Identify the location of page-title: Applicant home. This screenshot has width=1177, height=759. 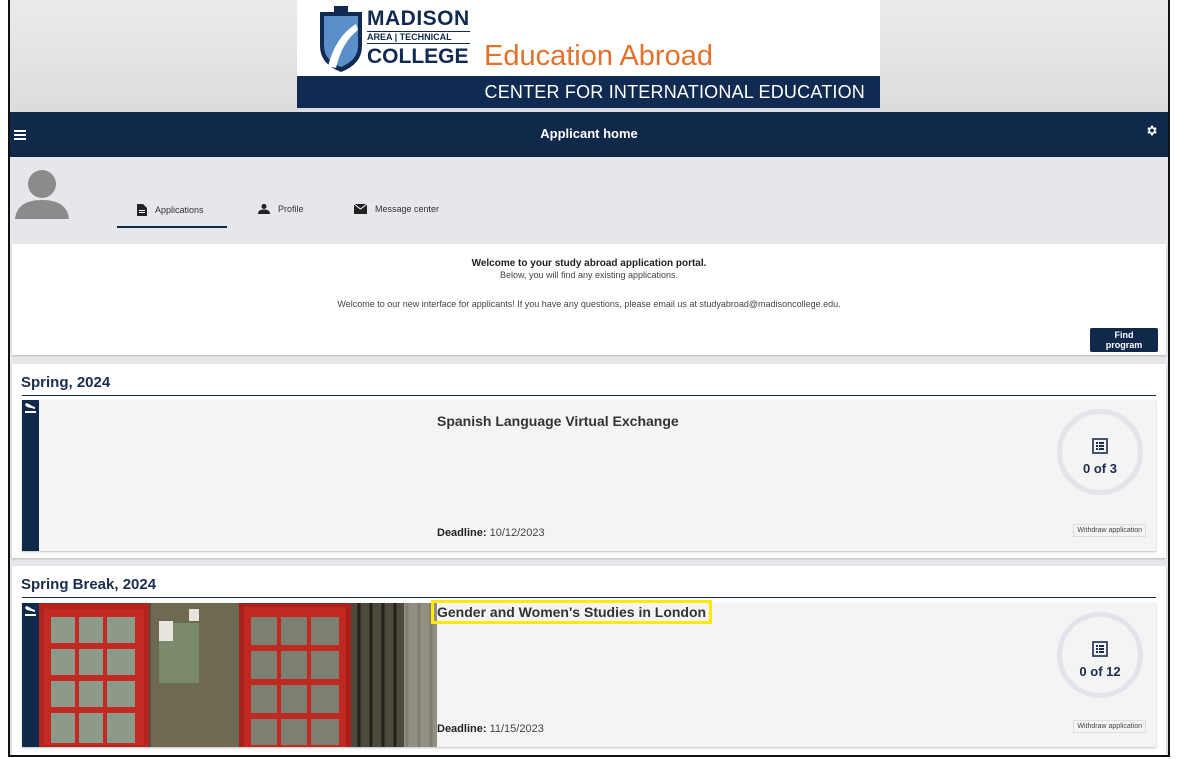
(589, 133).